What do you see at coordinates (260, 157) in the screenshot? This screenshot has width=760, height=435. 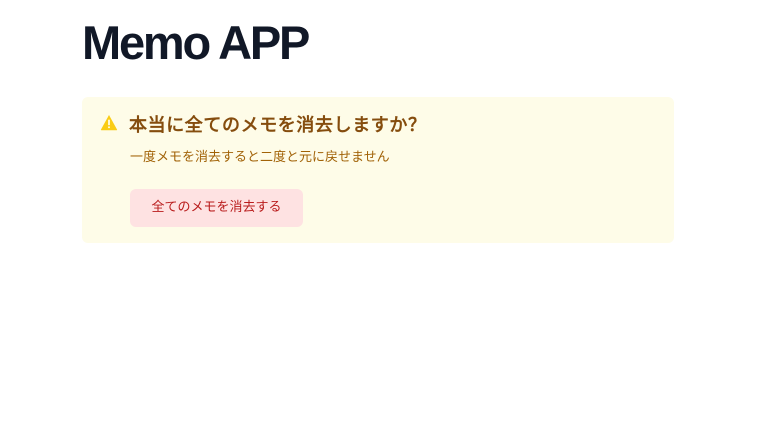 I see `alert-description: 一度メモを消去すると二度と元に戻せません` at bounding box center [260, 157].